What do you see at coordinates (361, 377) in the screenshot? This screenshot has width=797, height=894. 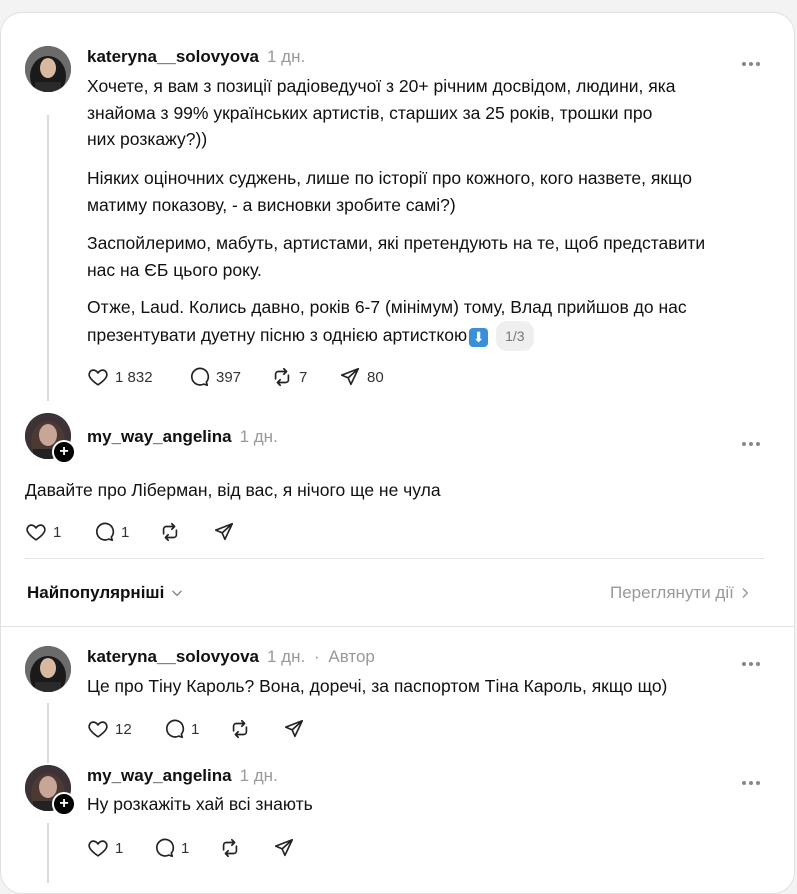 I see `share-button: 80` at bounding box center [361, 377].